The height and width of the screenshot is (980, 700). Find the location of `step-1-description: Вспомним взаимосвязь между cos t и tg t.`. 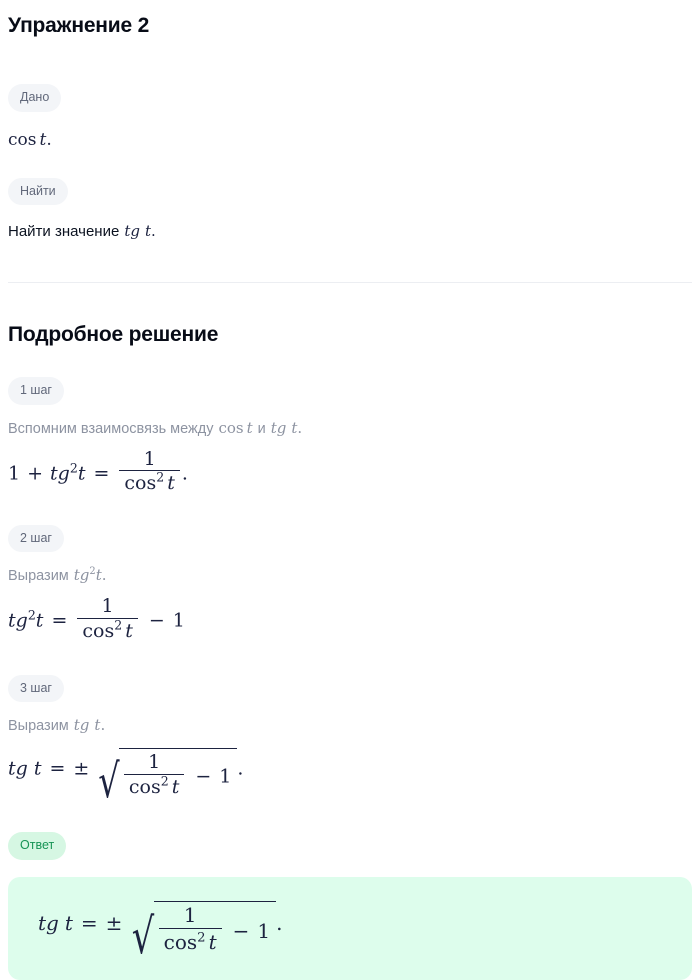

step-1-description: Вспомним взаимосвязь между cos t и tg t. is located at coordinates (350, 428).